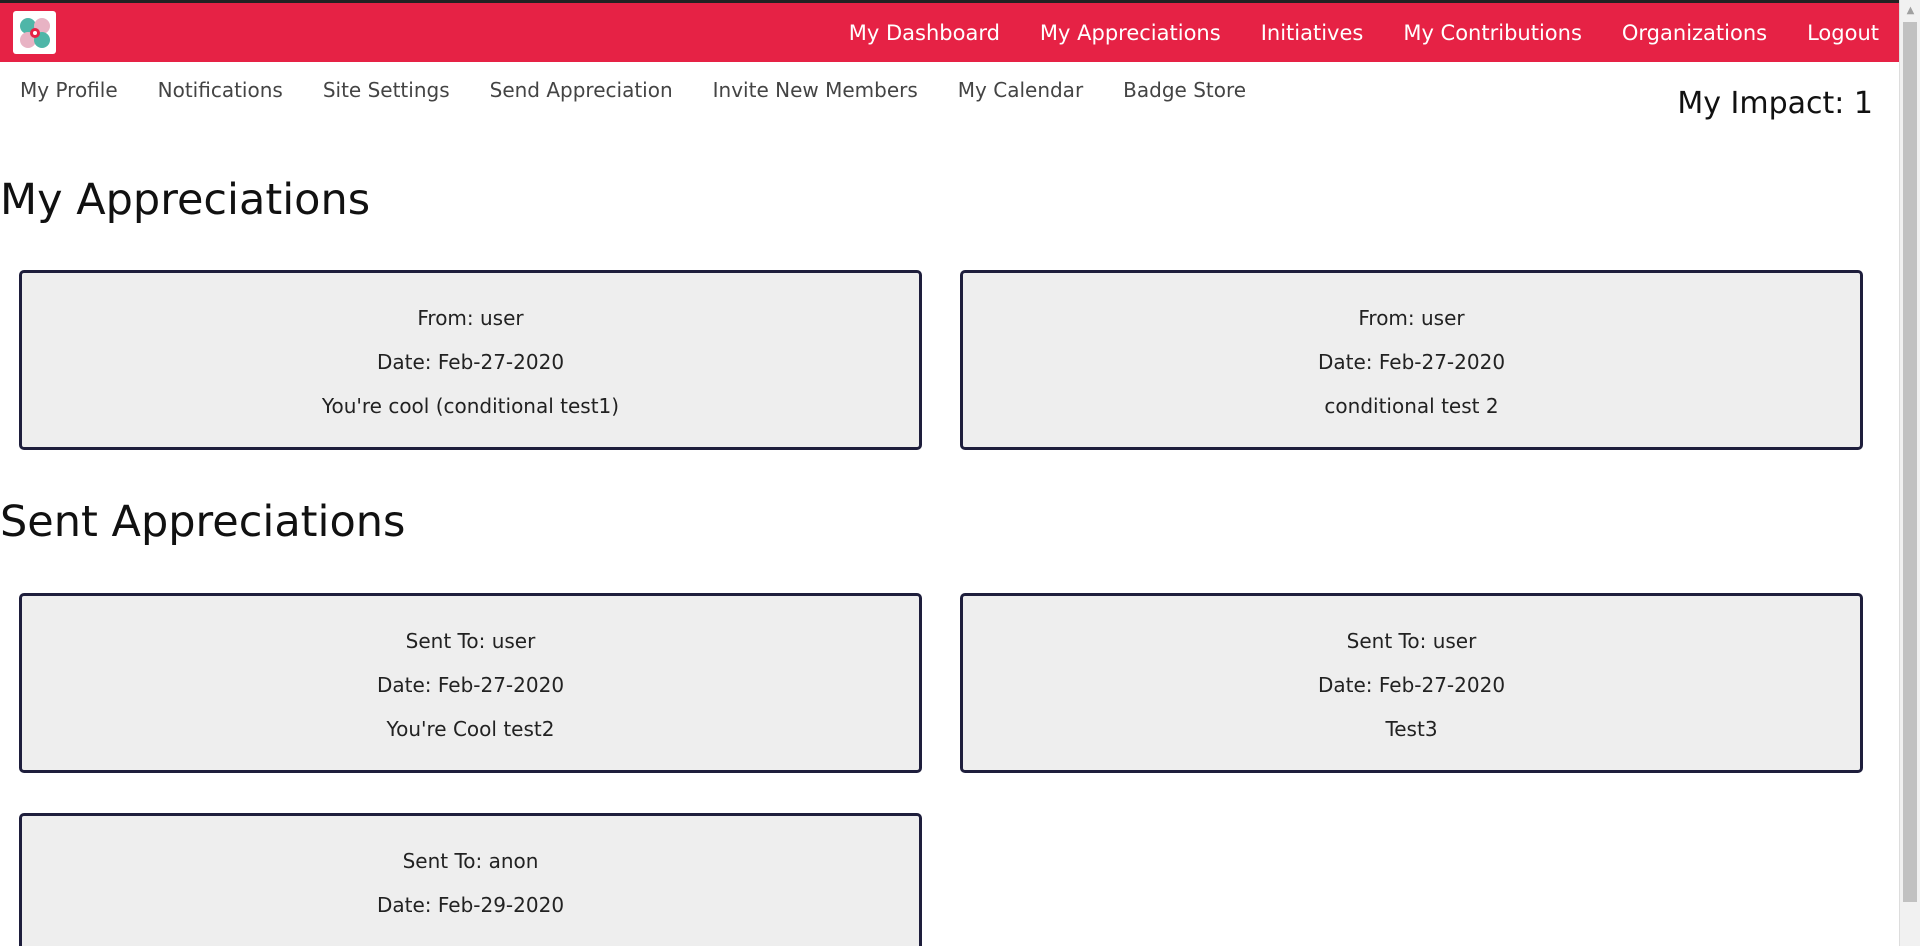  Describe the element at coordinates (1694, 33) in the screenshot. I see `nav-organizations: Organizations` at that location.